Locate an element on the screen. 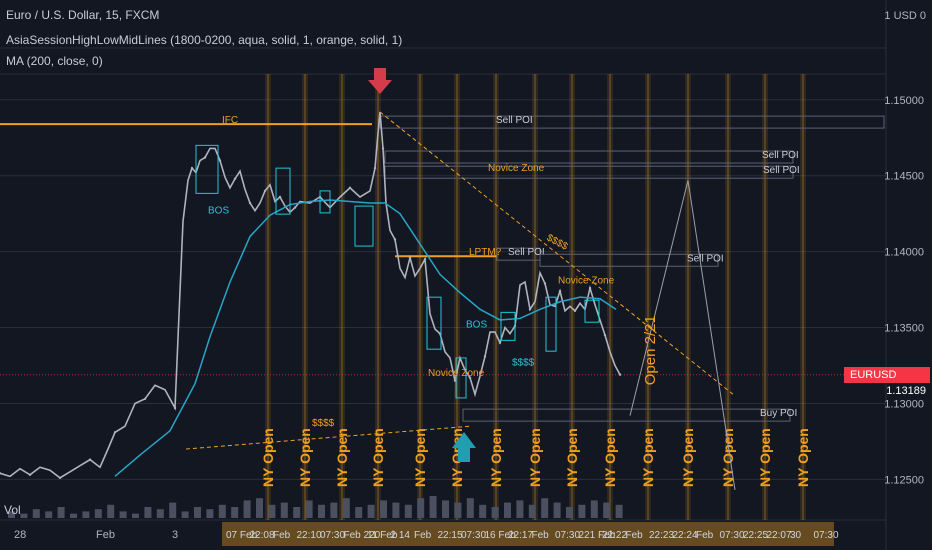 The width and height of the screenshot is (932, 550). x-overlay-label: 22:15 is located at coordinates (450, 535).